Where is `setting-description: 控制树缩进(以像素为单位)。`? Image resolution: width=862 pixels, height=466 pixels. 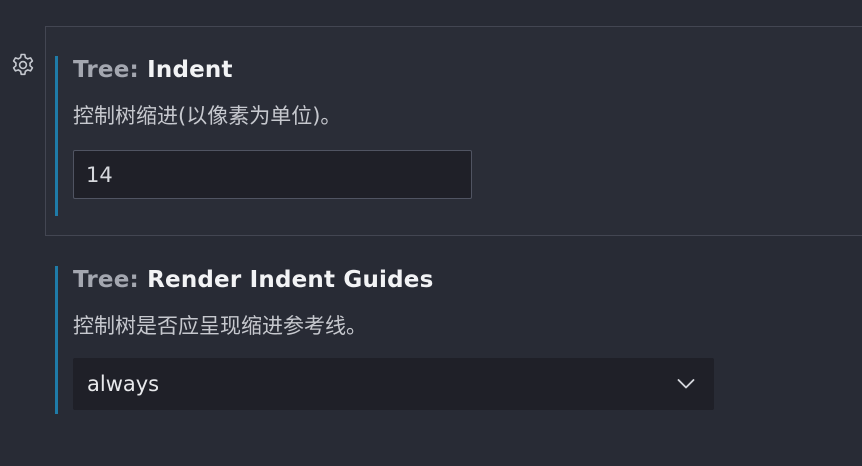 setting-description: 控制树缩进(以像素为单位)。 is located at coordinates (207, 116).